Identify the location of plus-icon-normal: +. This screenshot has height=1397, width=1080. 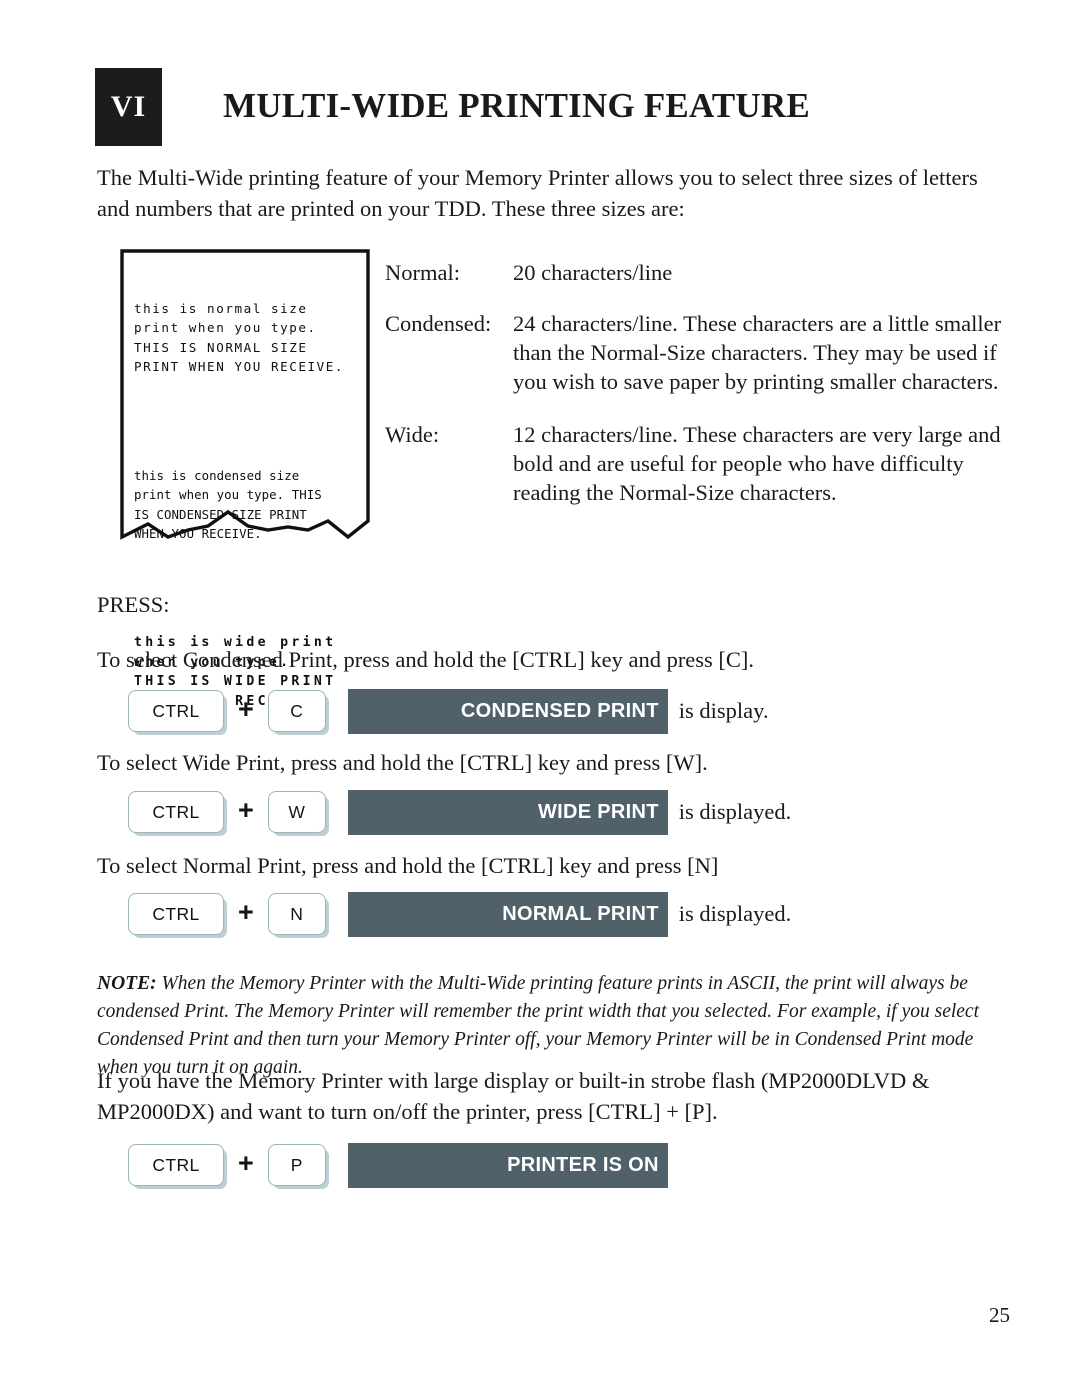
(246, 911).